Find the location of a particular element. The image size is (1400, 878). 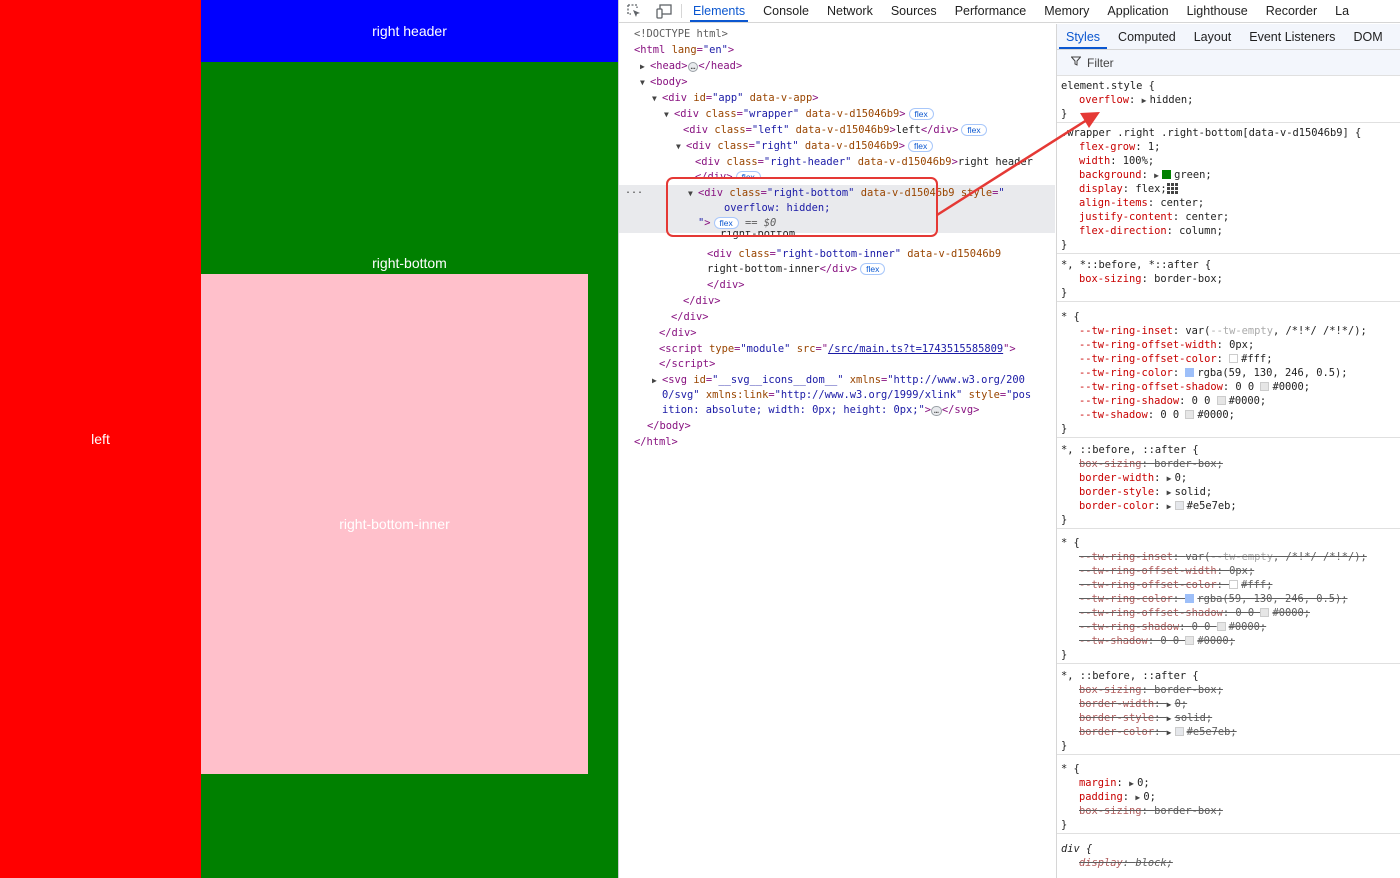

style-declaration: display: flex; is located at coordinates (1128, 189).